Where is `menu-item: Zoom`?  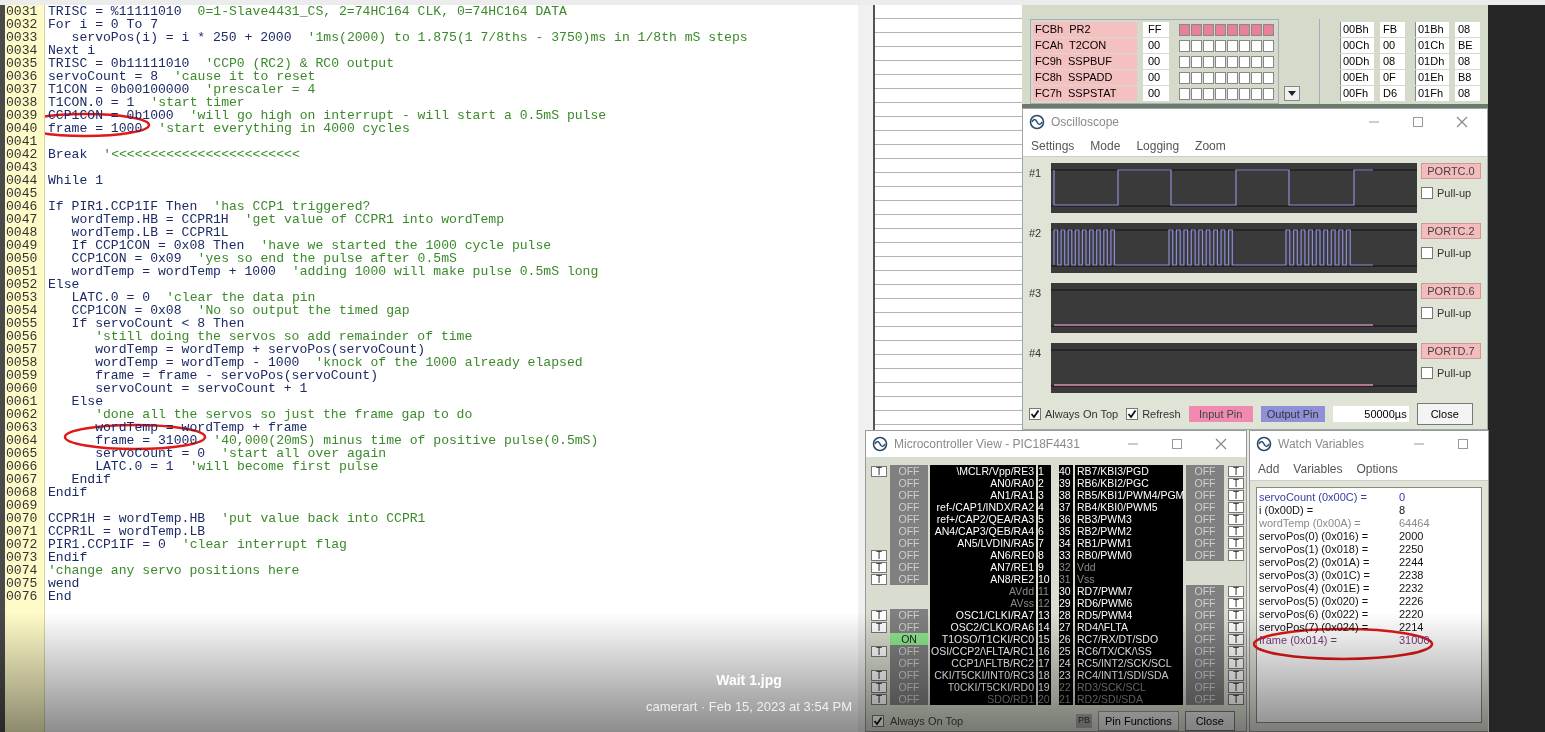 menu-item: Zoom is located at coordinates (1210, 145).